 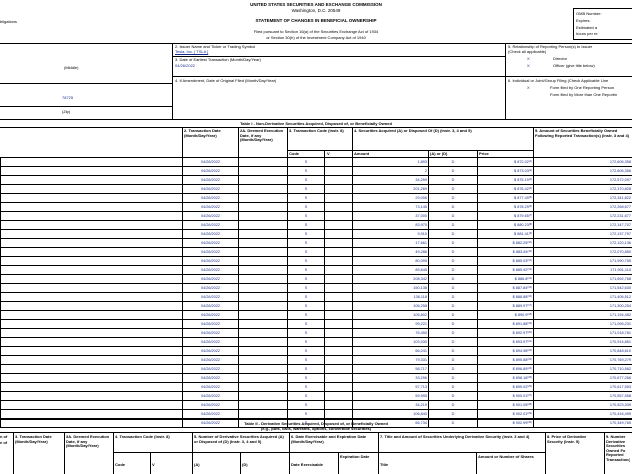 I want to click on owned-after-cell: 171,542,630, so click(x=582, y=288).